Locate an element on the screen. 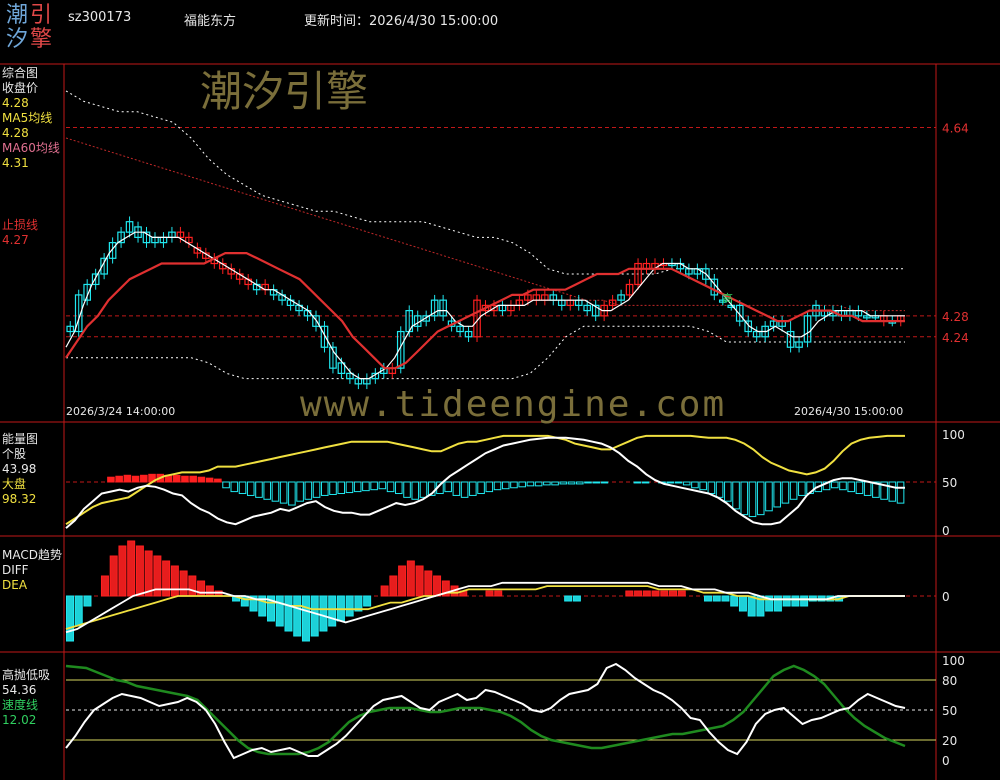 The image size is (1000, 780). date-end: 2026/4/30 15:00:00 is located at coordinates (849, 411).